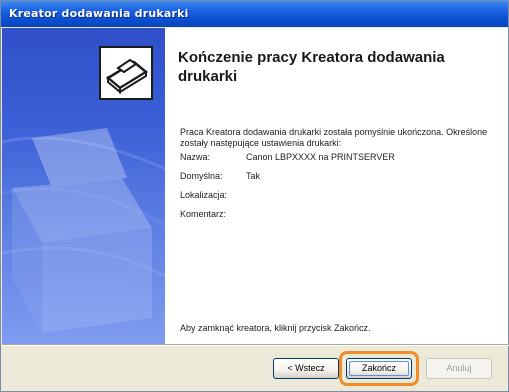 This screenshot has width=509, height=392. Describe the element at coordinates (255, 345) in the screenshot. I see `footer-divider` at that location.